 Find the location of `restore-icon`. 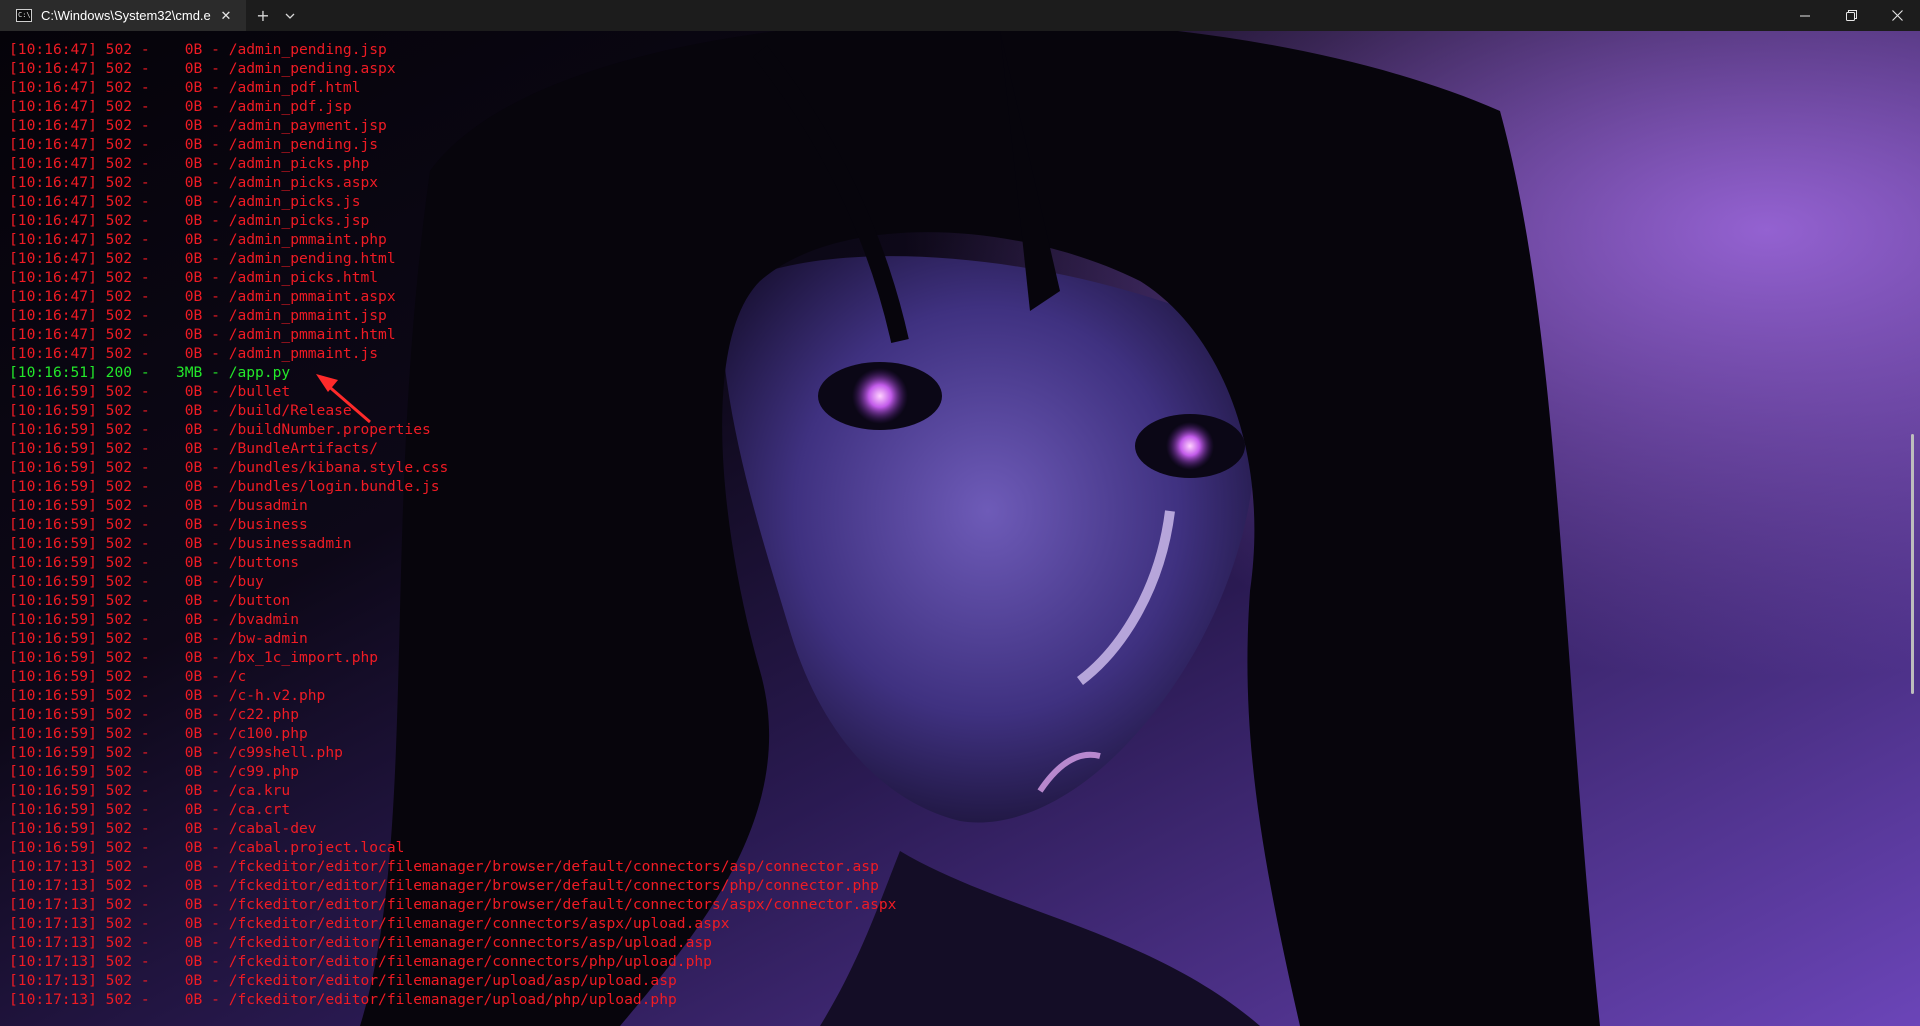

restore-icon is located at coordinates (1851, 15).